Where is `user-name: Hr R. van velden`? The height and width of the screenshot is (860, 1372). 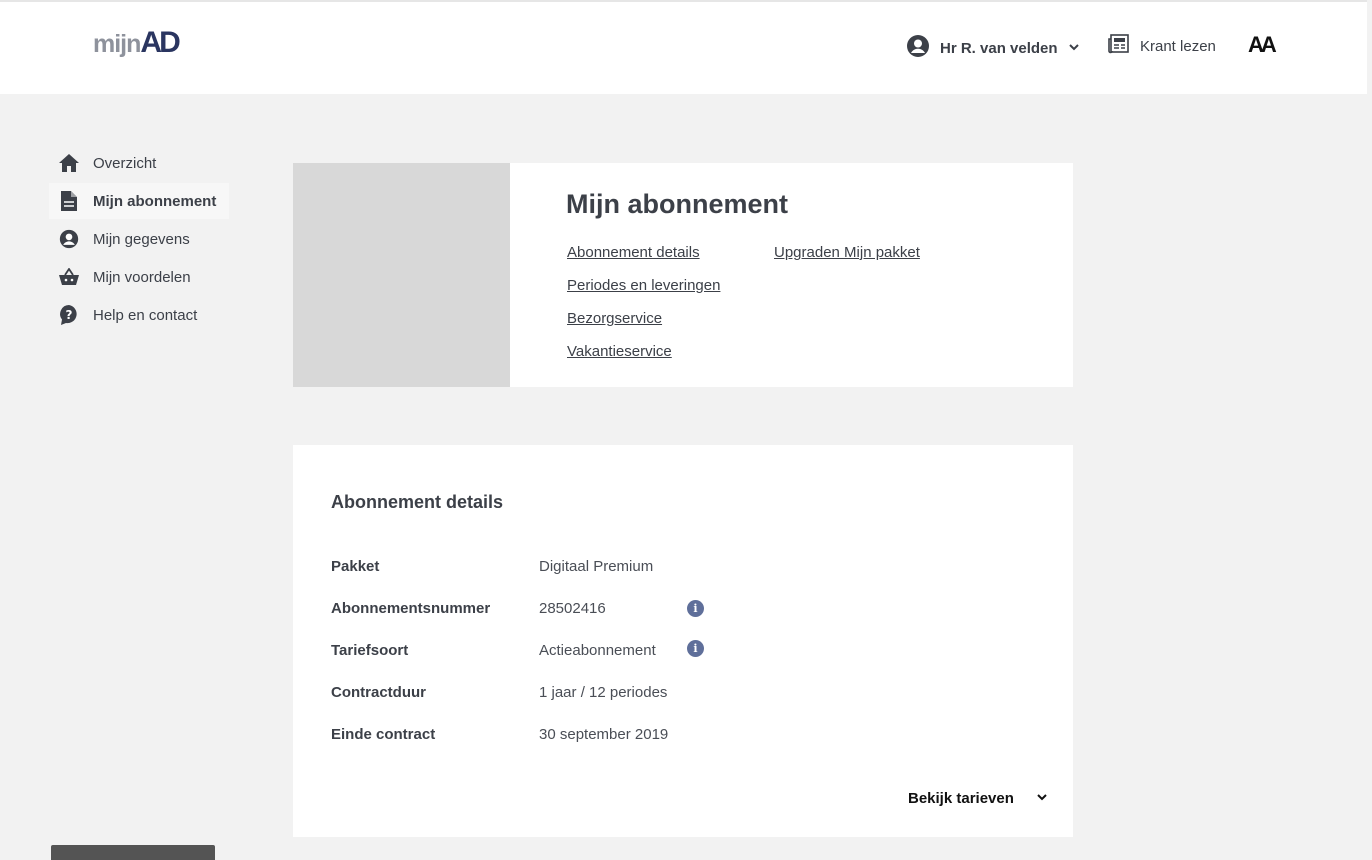 user-name: Hr R. van velden is located at coordinates (999, 48).